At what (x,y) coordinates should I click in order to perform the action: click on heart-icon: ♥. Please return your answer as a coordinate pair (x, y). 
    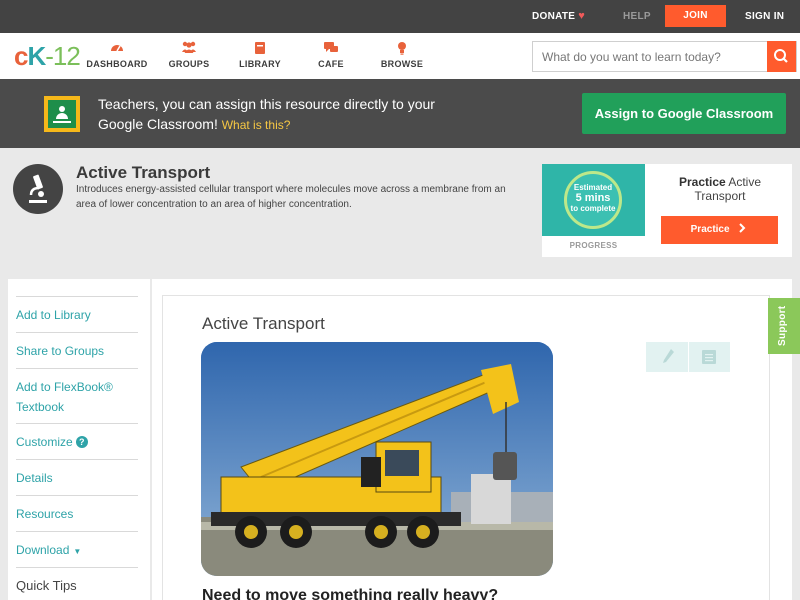
    Looking at the image, I should click on (582, 16).